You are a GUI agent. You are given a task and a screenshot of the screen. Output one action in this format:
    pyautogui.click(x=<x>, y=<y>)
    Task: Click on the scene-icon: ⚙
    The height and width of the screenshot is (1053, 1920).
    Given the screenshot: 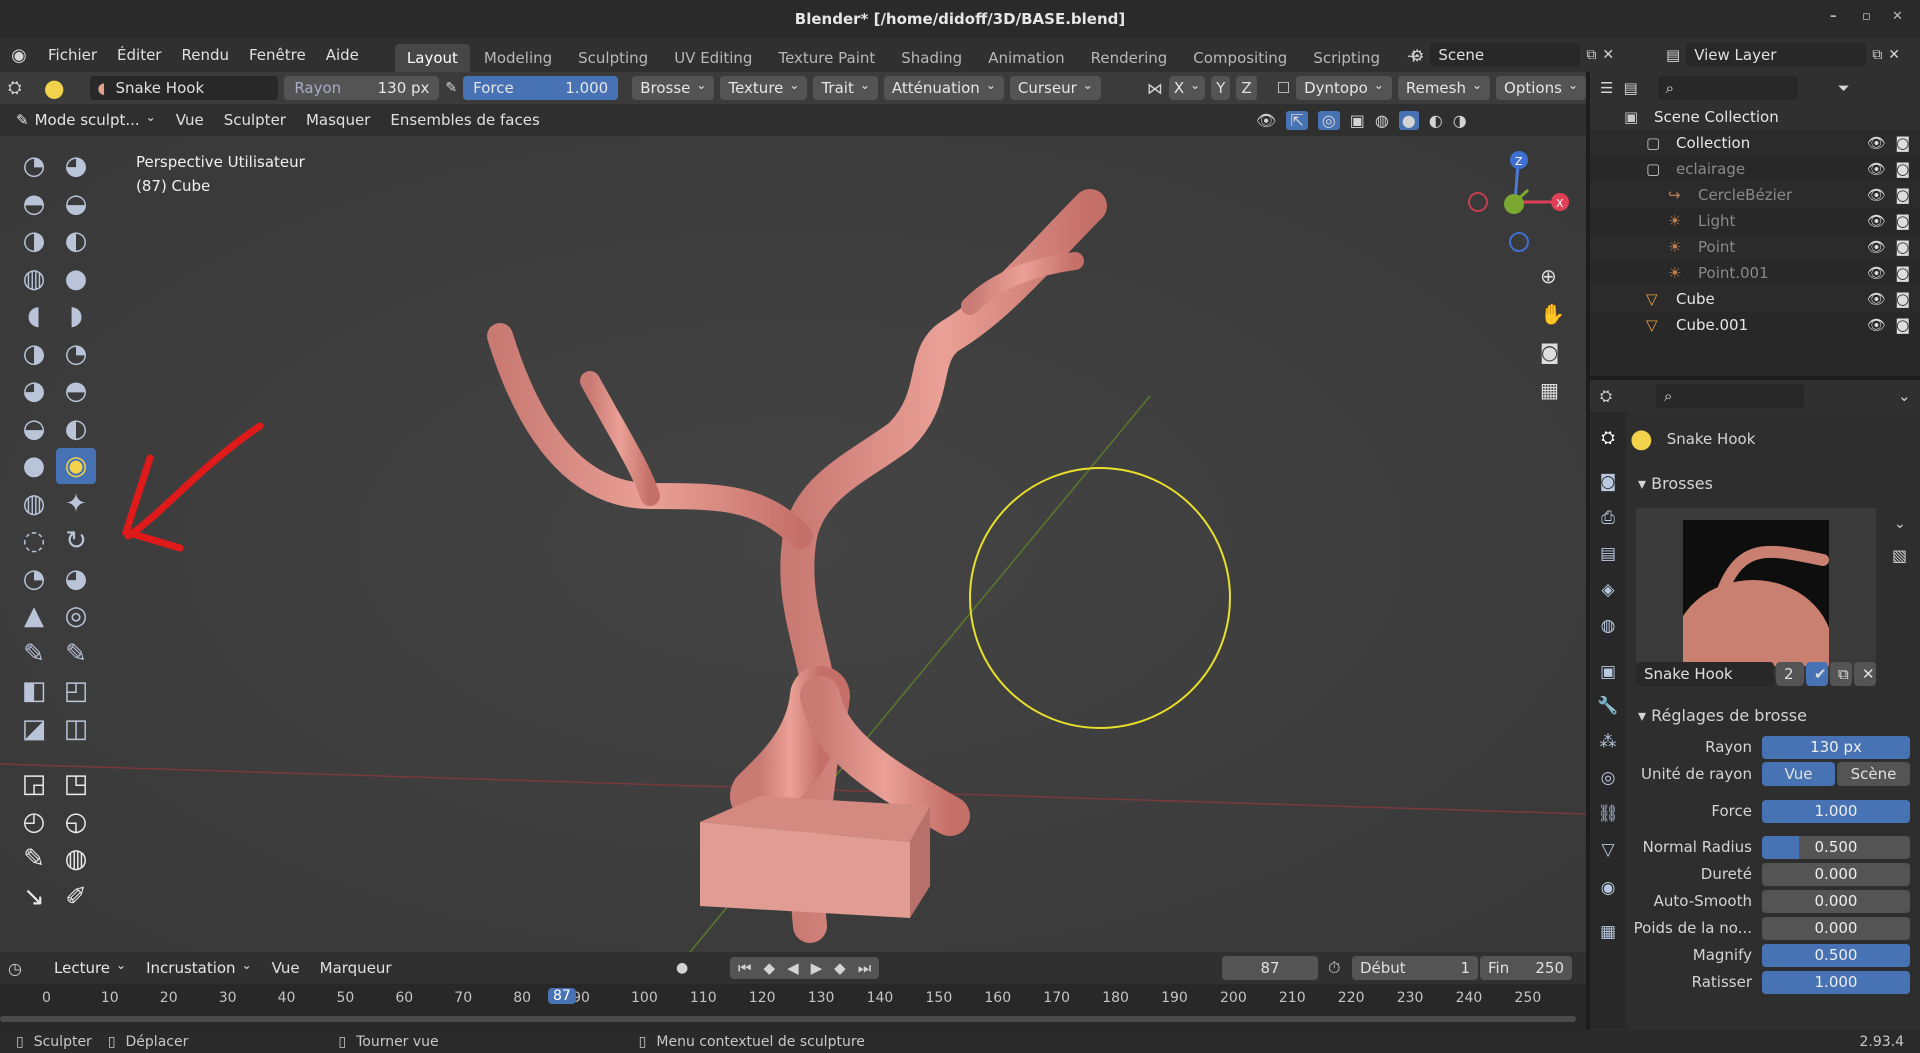 What is the action you would take?
    pyautogui.click(x=1417, y=55)
    